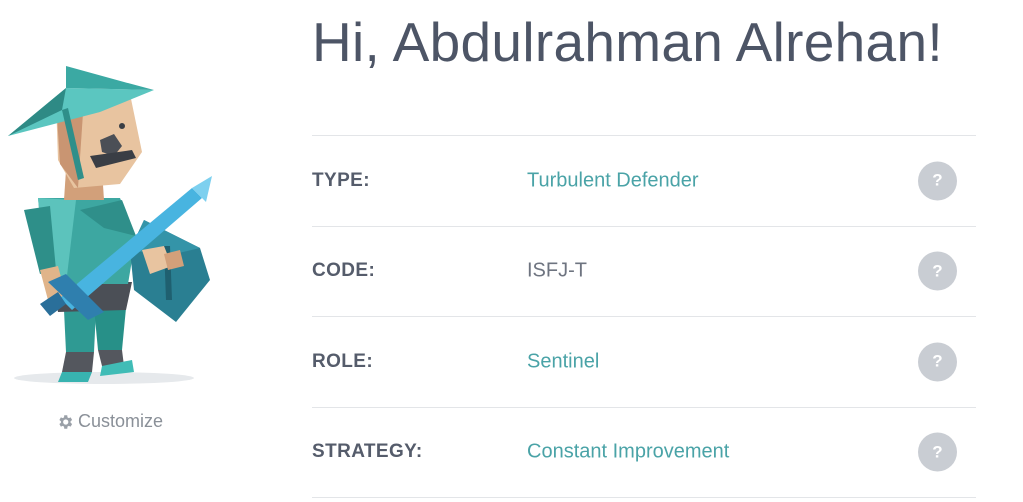 The width and height of the screenshot is (1023, 502). I want to click on trait-label: STRATEGY:, so click(367, 452).